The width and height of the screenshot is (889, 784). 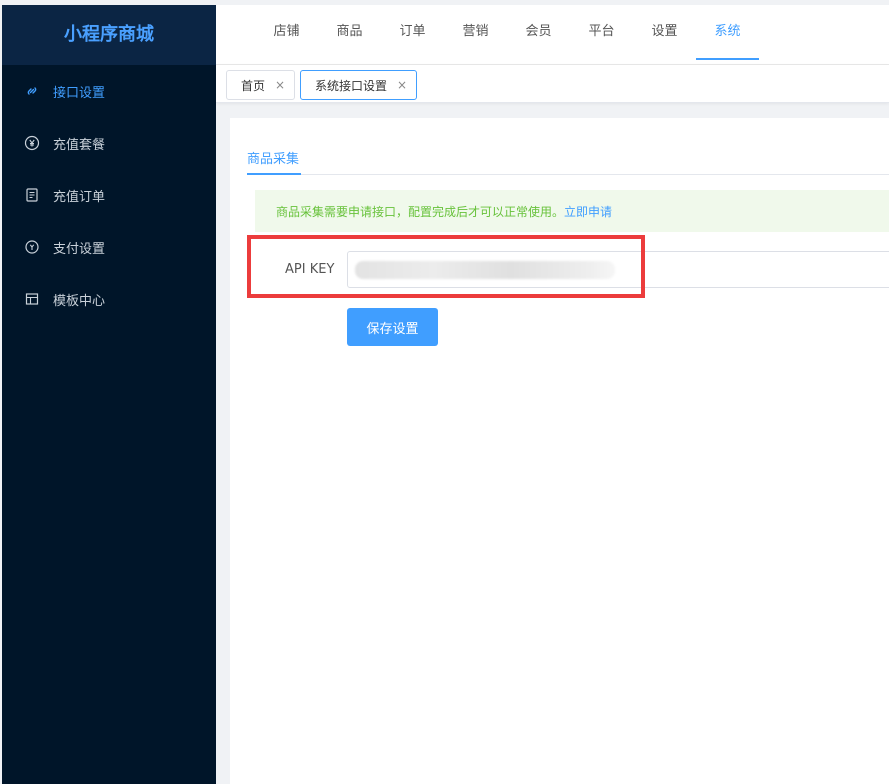 I want to click on top-navbar: 店铺 商品 订单 营销 会员 平台 设置 系统, so click(x=552, y=35).